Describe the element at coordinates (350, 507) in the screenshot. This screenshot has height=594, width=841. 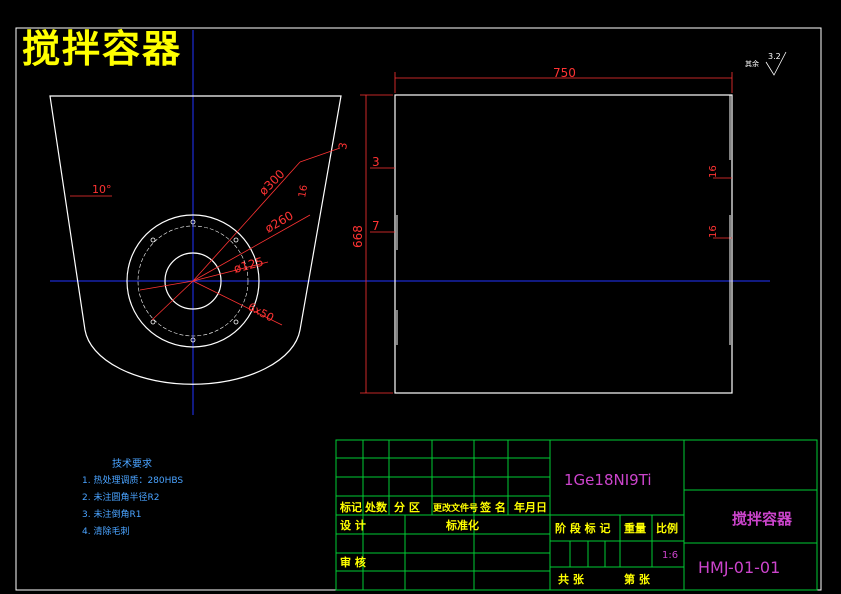
I see `tb-row-label: 标记` at that location.